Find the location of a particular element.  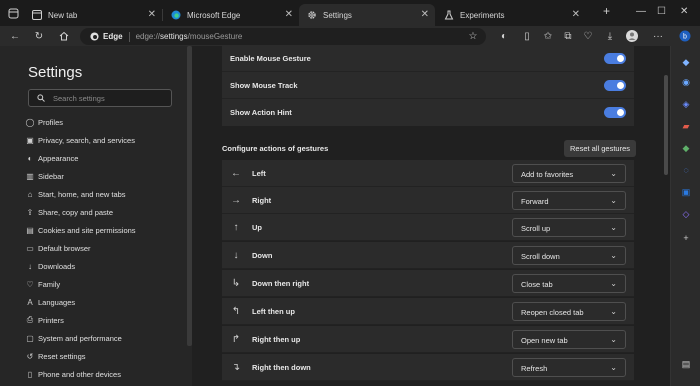

home-icon is located at coordinates (64, 36).